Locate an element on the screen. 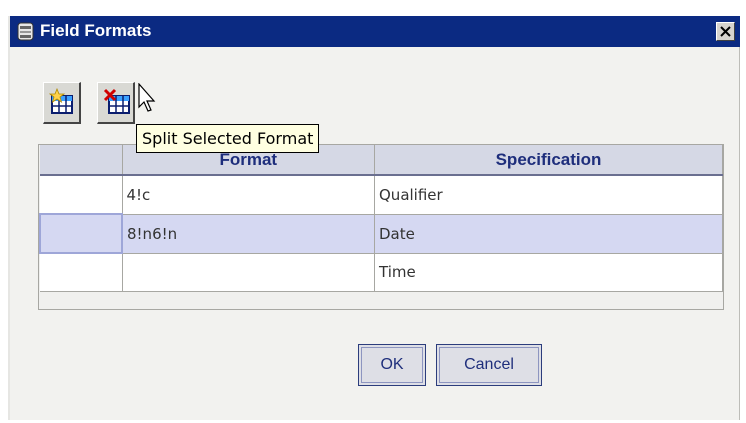  window-title: Field Formats is located at coordinates (96, 30).